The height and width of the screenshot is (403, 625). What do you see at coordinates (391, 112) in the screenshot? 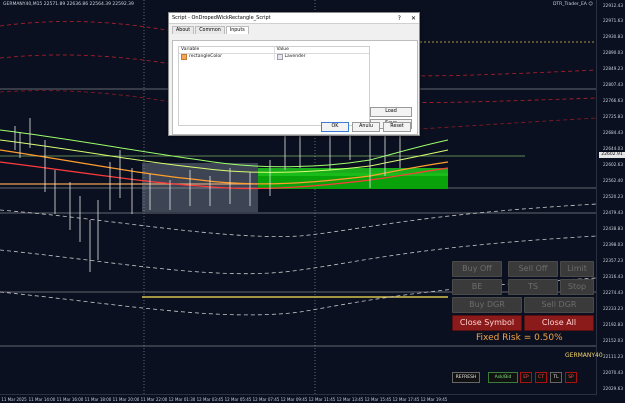
I see `load-button: Load` at bounding box center [391, 112].